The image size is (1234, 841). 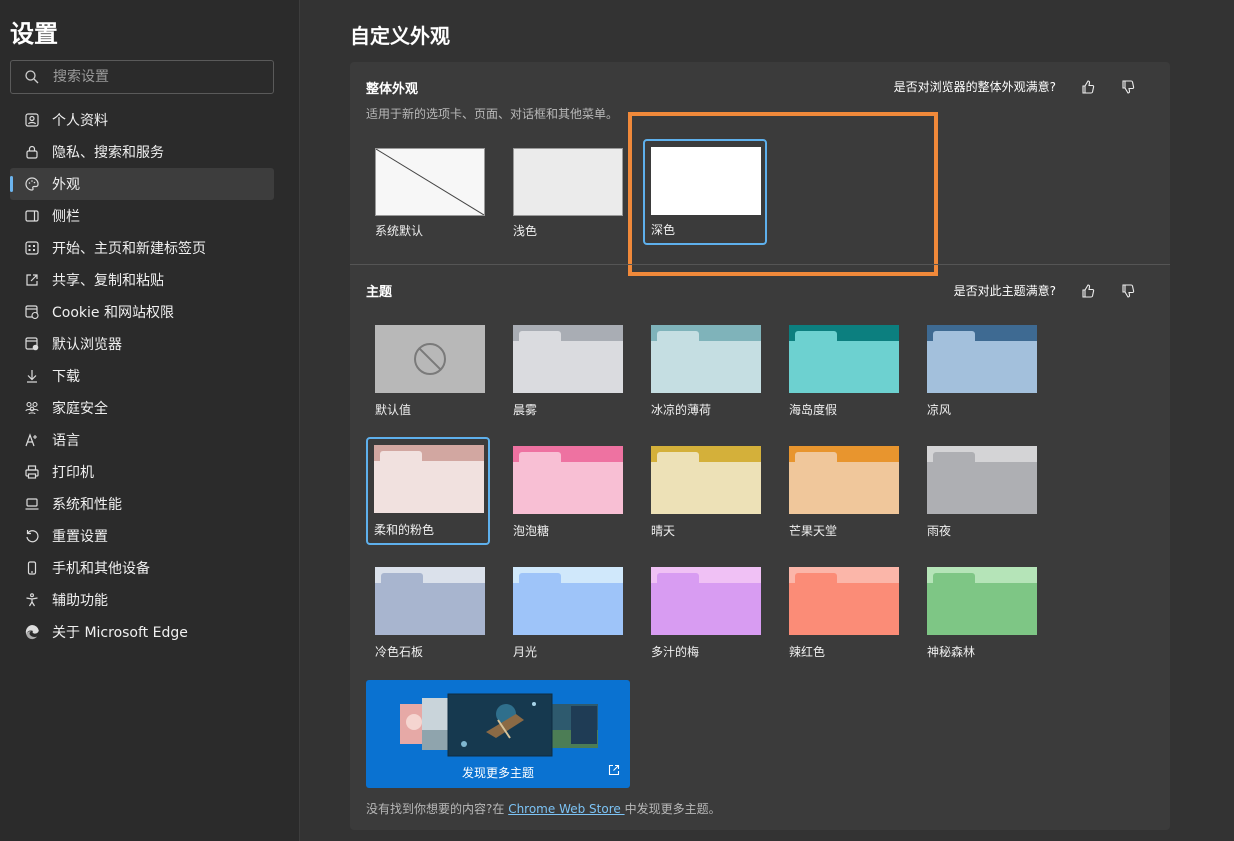 I want to click on themes-title: 主题, so click(x=379, y=292).